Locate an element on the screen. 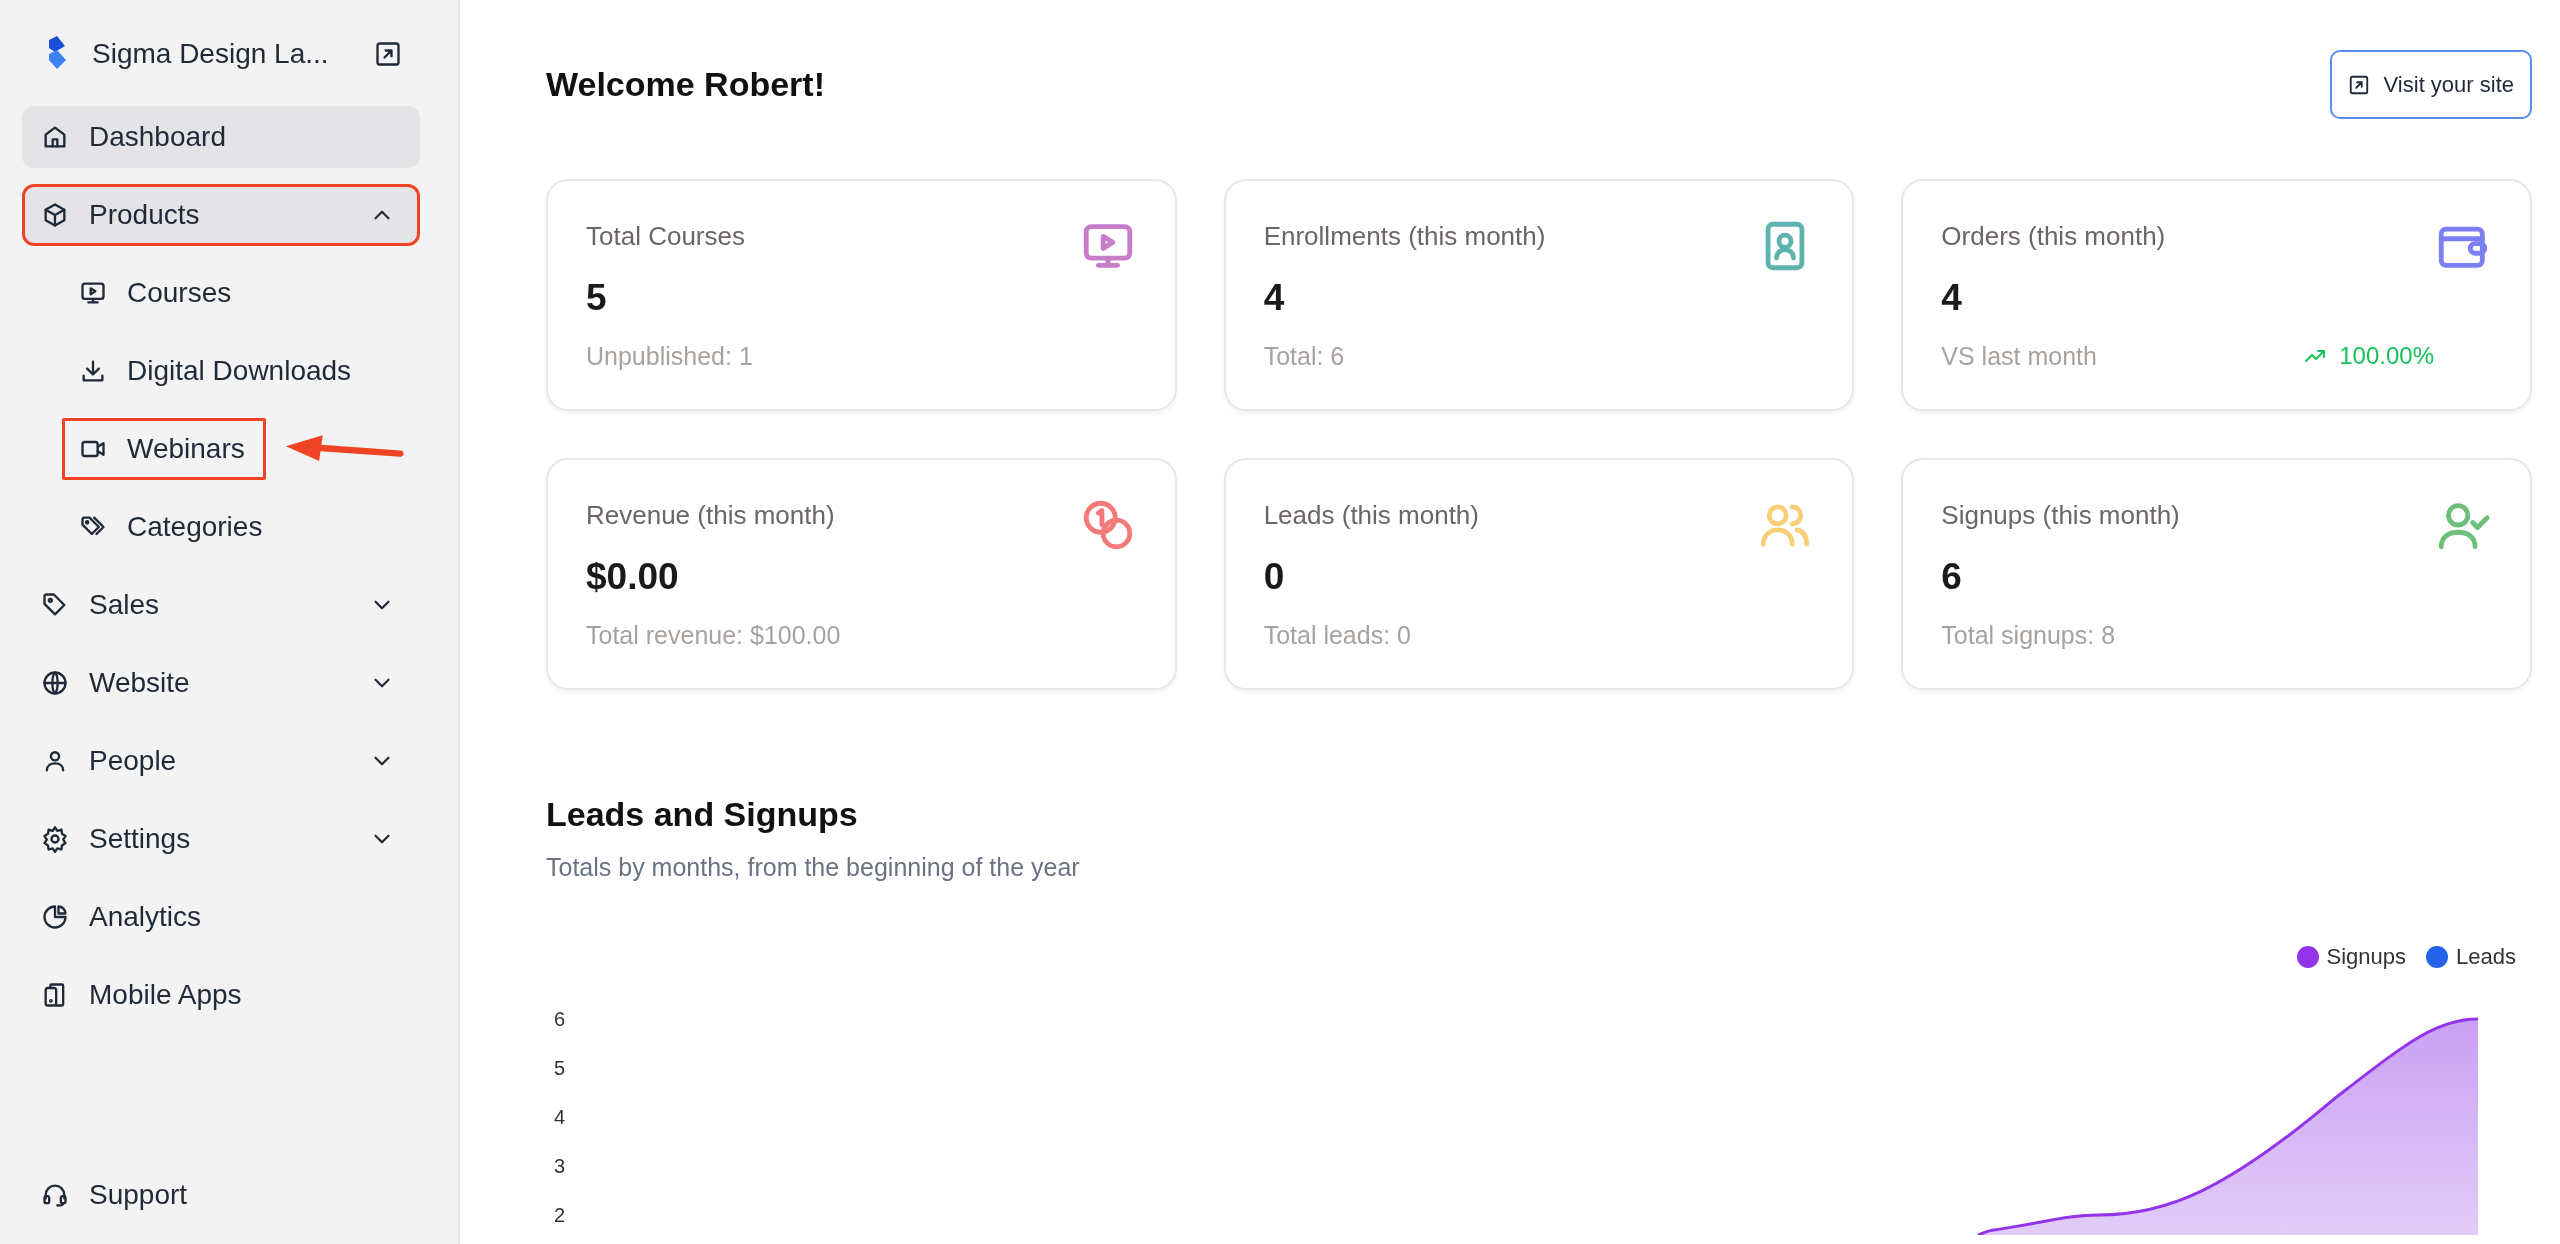  stat-caption: Total leads: 0 is located at coordinates (1337, 635).